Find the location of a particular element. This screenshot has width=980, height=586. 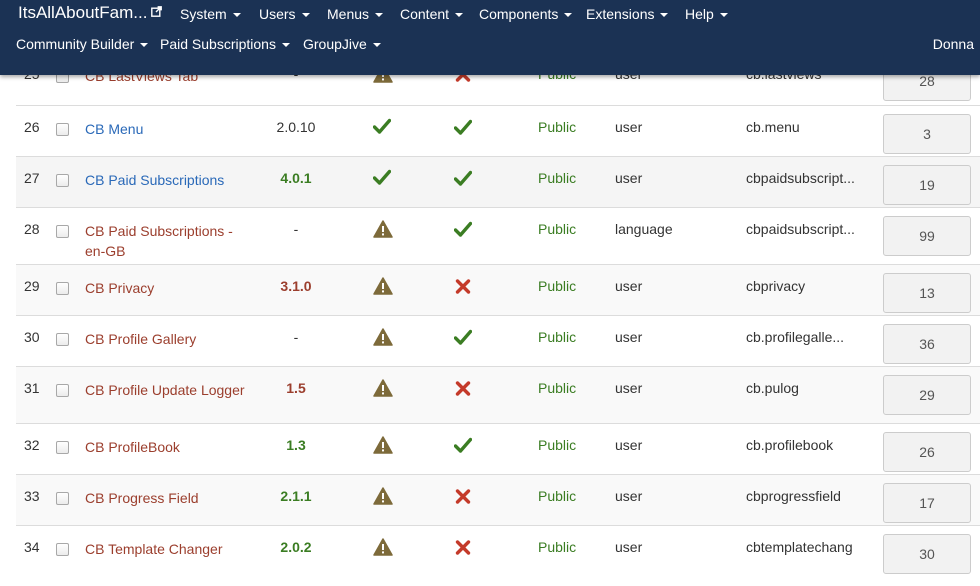

row-number: 34 is located at coordinates (32, 547).